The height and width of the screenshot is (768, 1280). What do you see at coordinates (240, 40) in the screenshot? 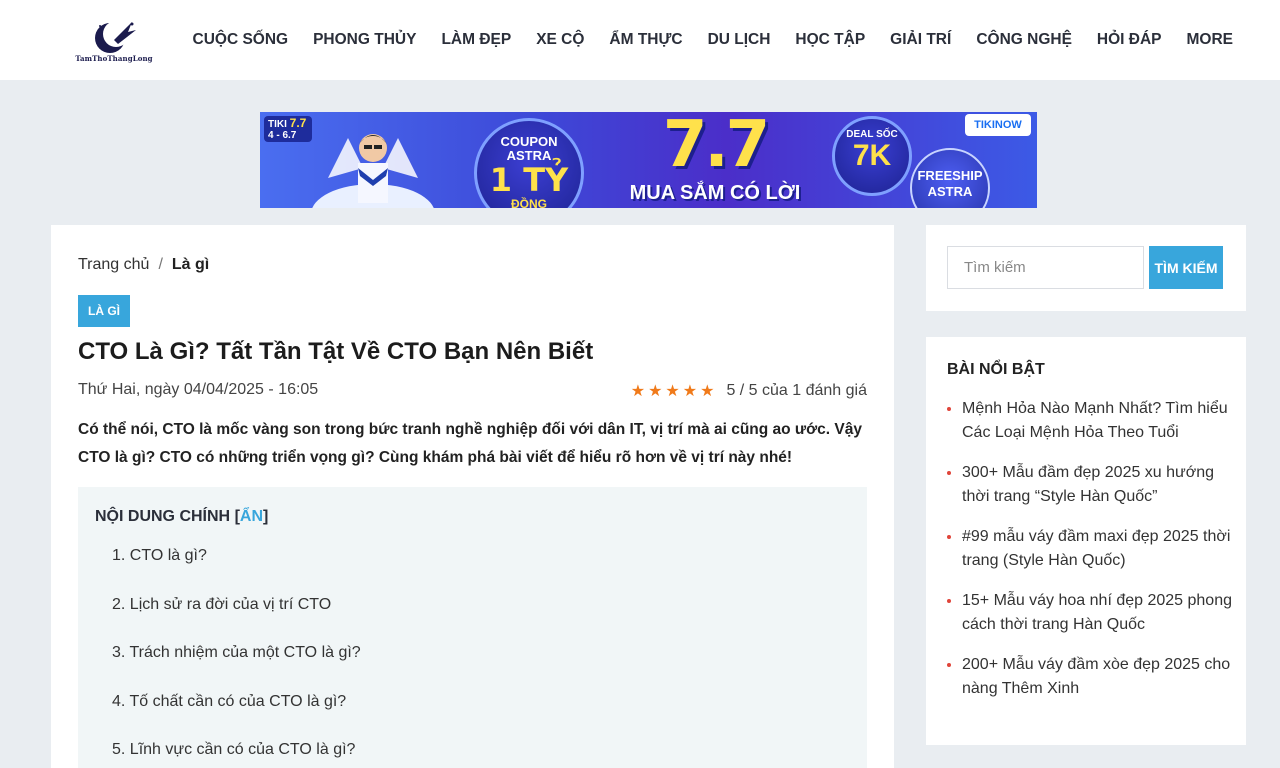
I see `nav-item-cuoc-song: CUỘC SỐNG` at bounding box center [240, 40].